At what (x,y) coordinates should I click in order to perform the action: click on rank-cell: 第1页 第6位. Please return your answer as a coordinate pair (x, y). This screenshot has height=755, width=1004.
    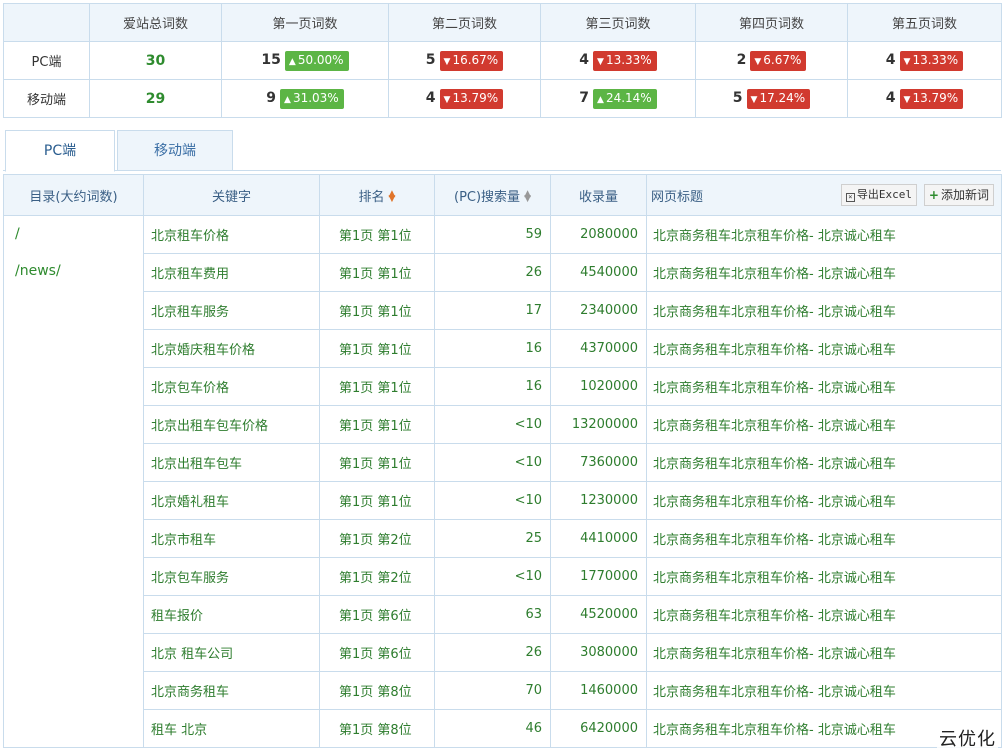
    Looking at the image, I should click on (377, 614).